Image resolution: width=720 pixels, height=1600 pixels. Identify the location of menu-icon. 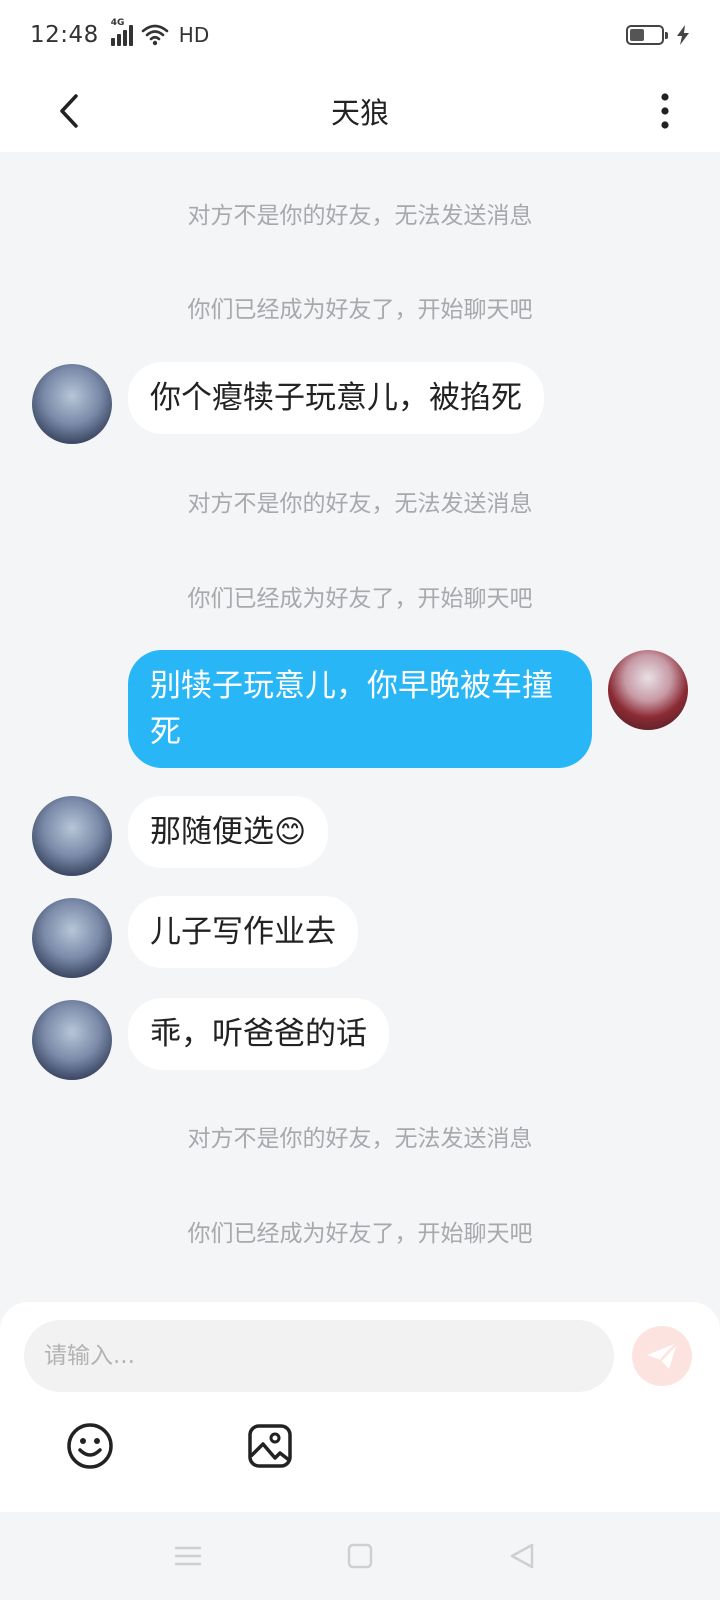
(188, 1556).